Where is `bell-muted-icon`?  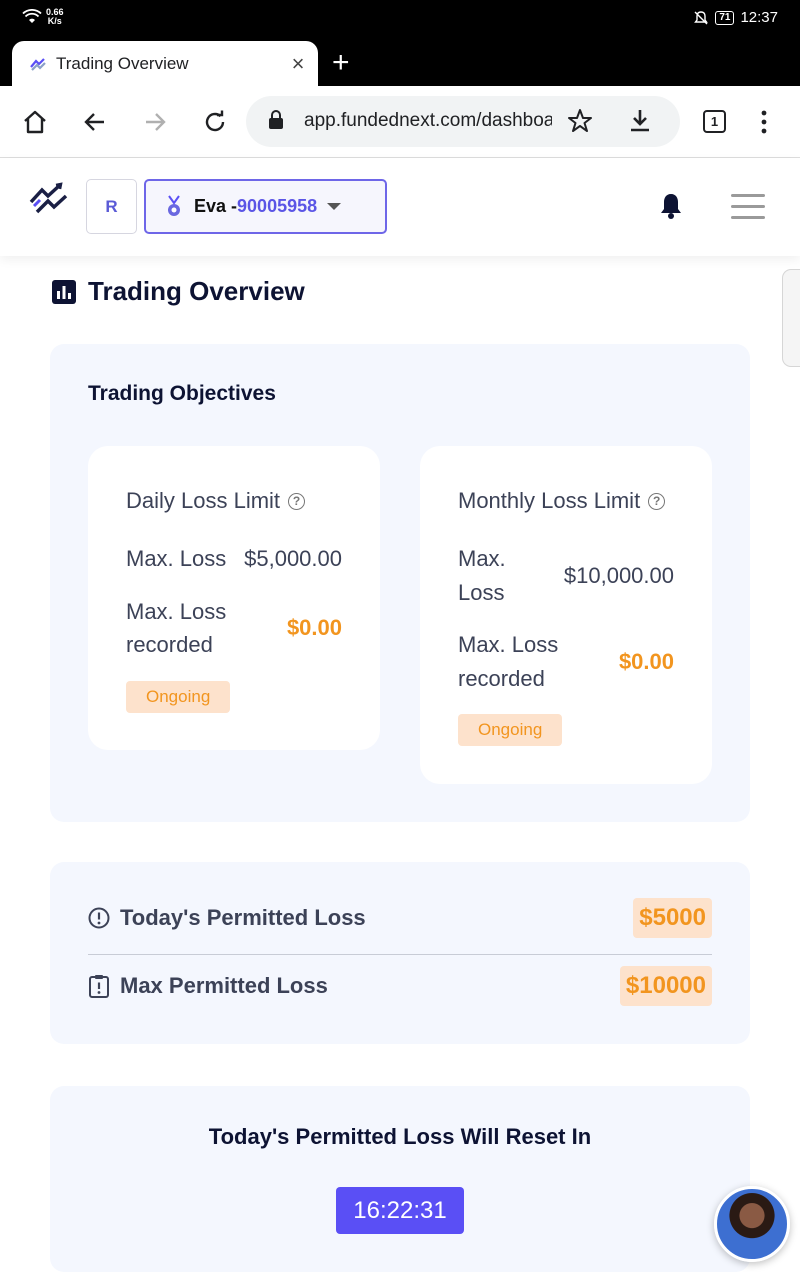
bell-muted-icon is located at coordinates (701, 17).